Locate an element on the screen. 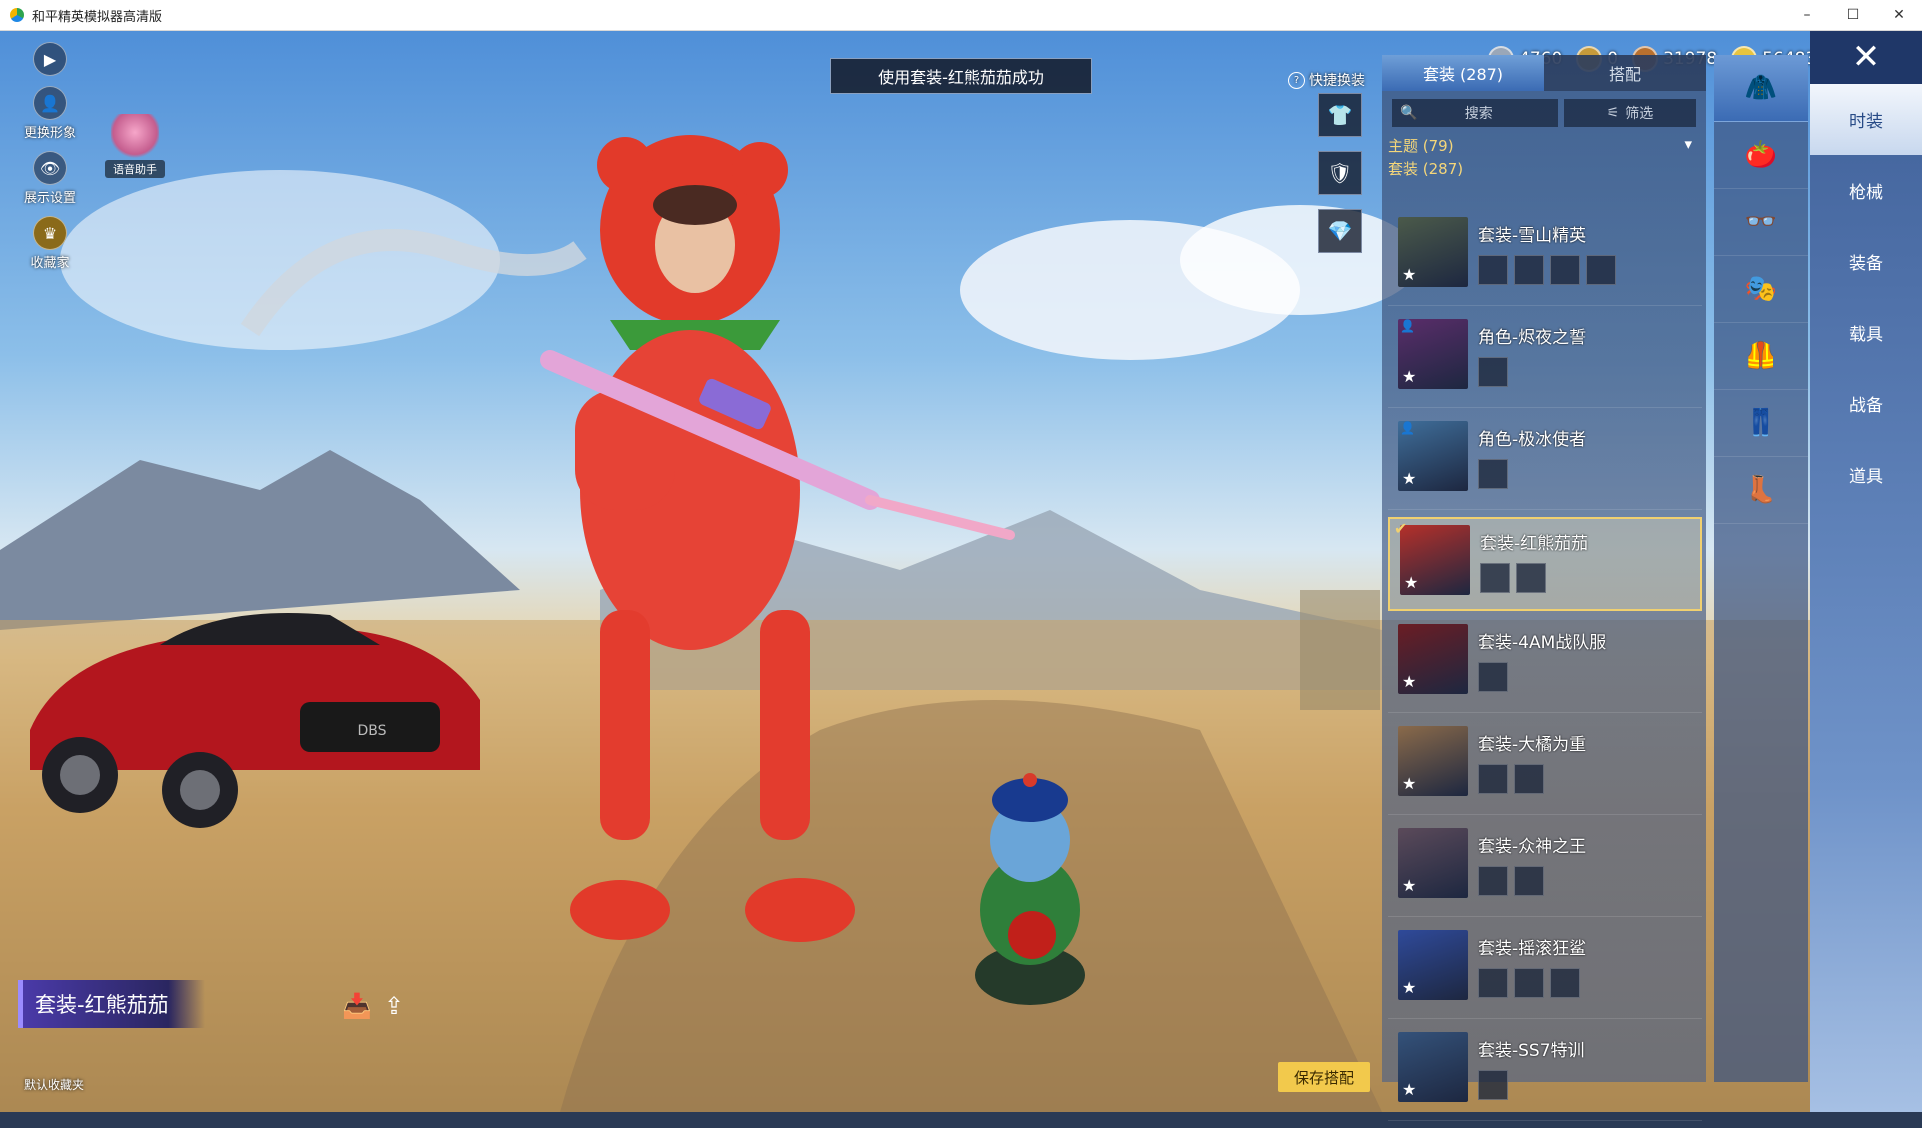 The image size is (1922, 1128). search-icon: 🔍 is located at coordinates (1409, 113).